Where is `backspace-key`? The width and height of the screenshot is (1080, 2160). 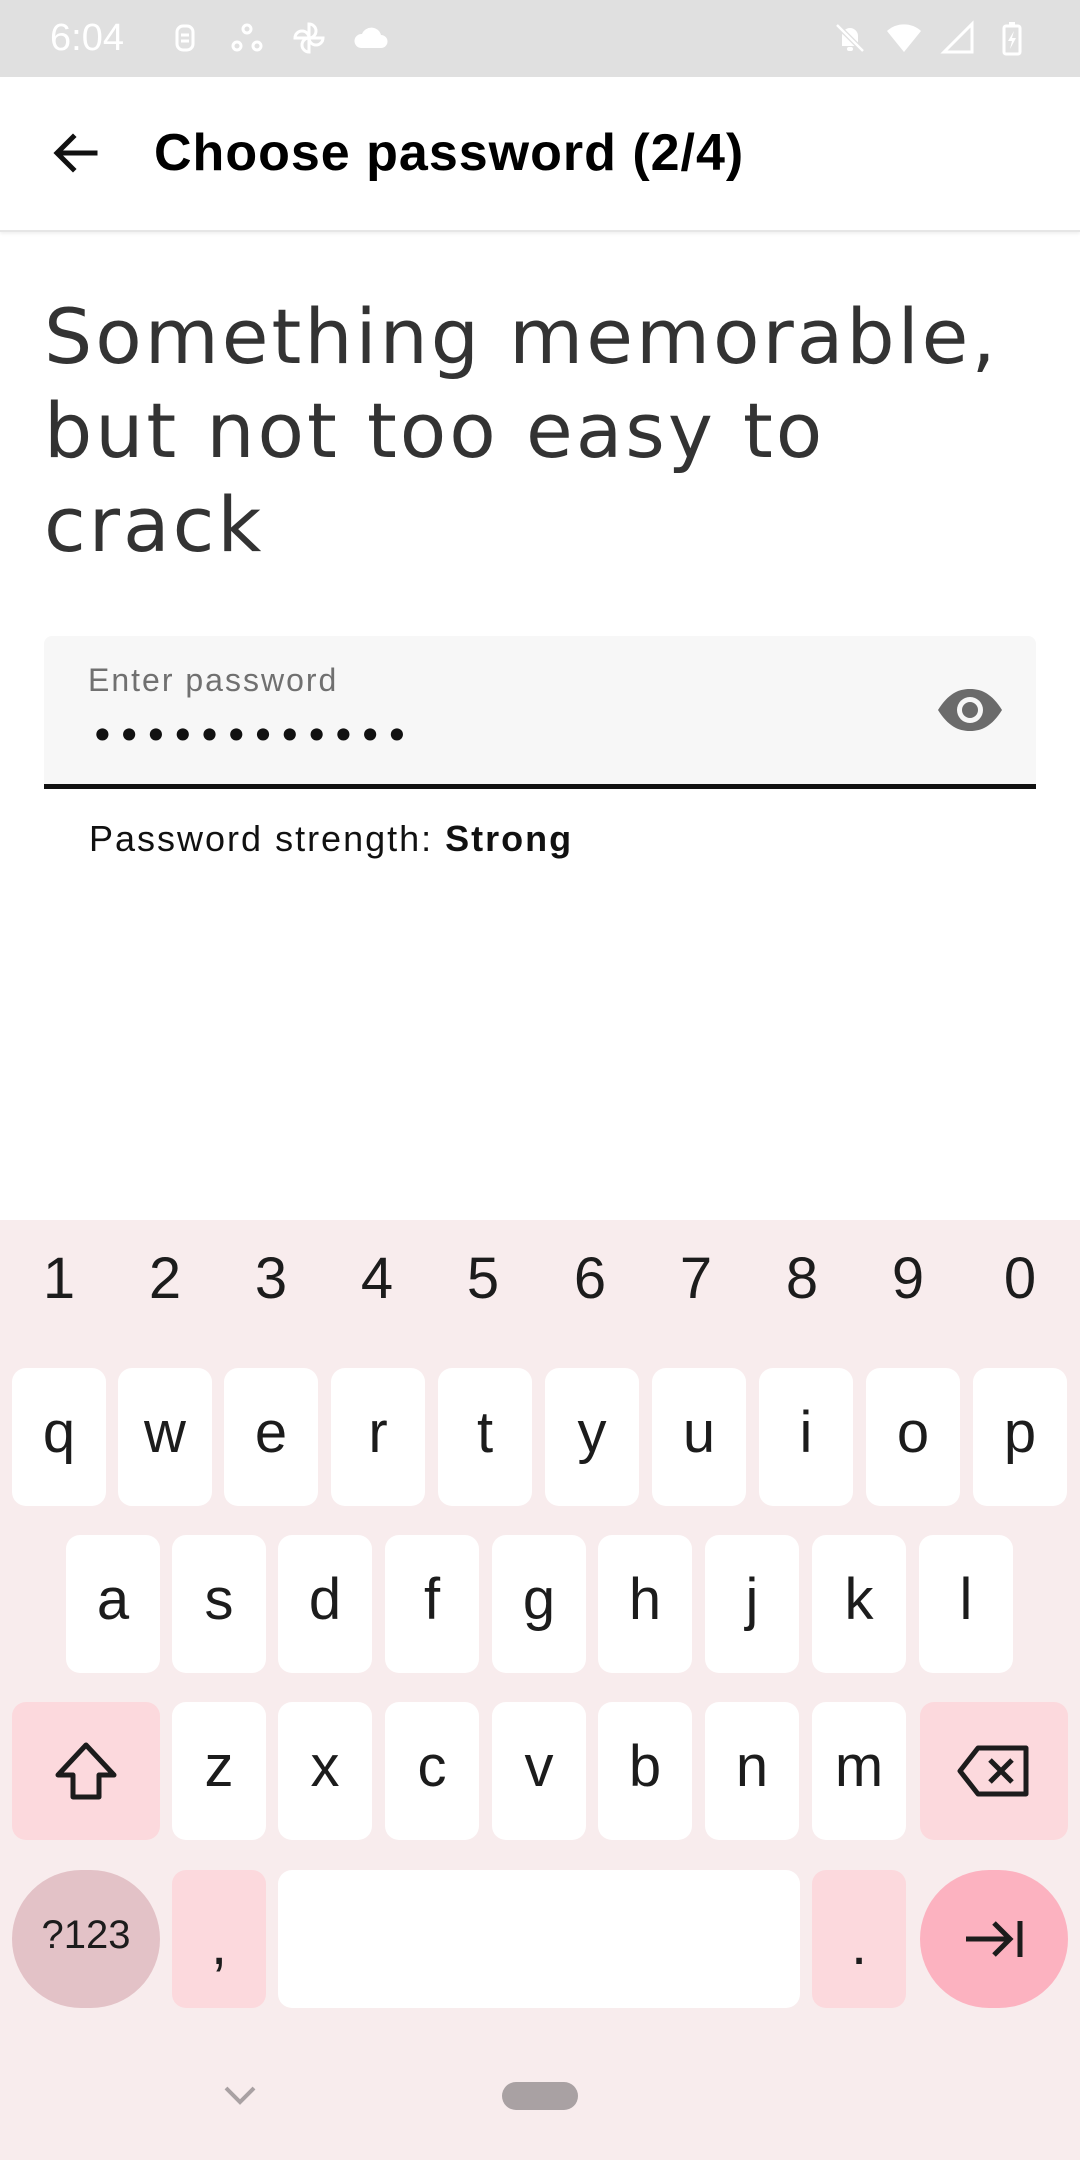 backspace-key is located at coordinates (994, 1771).